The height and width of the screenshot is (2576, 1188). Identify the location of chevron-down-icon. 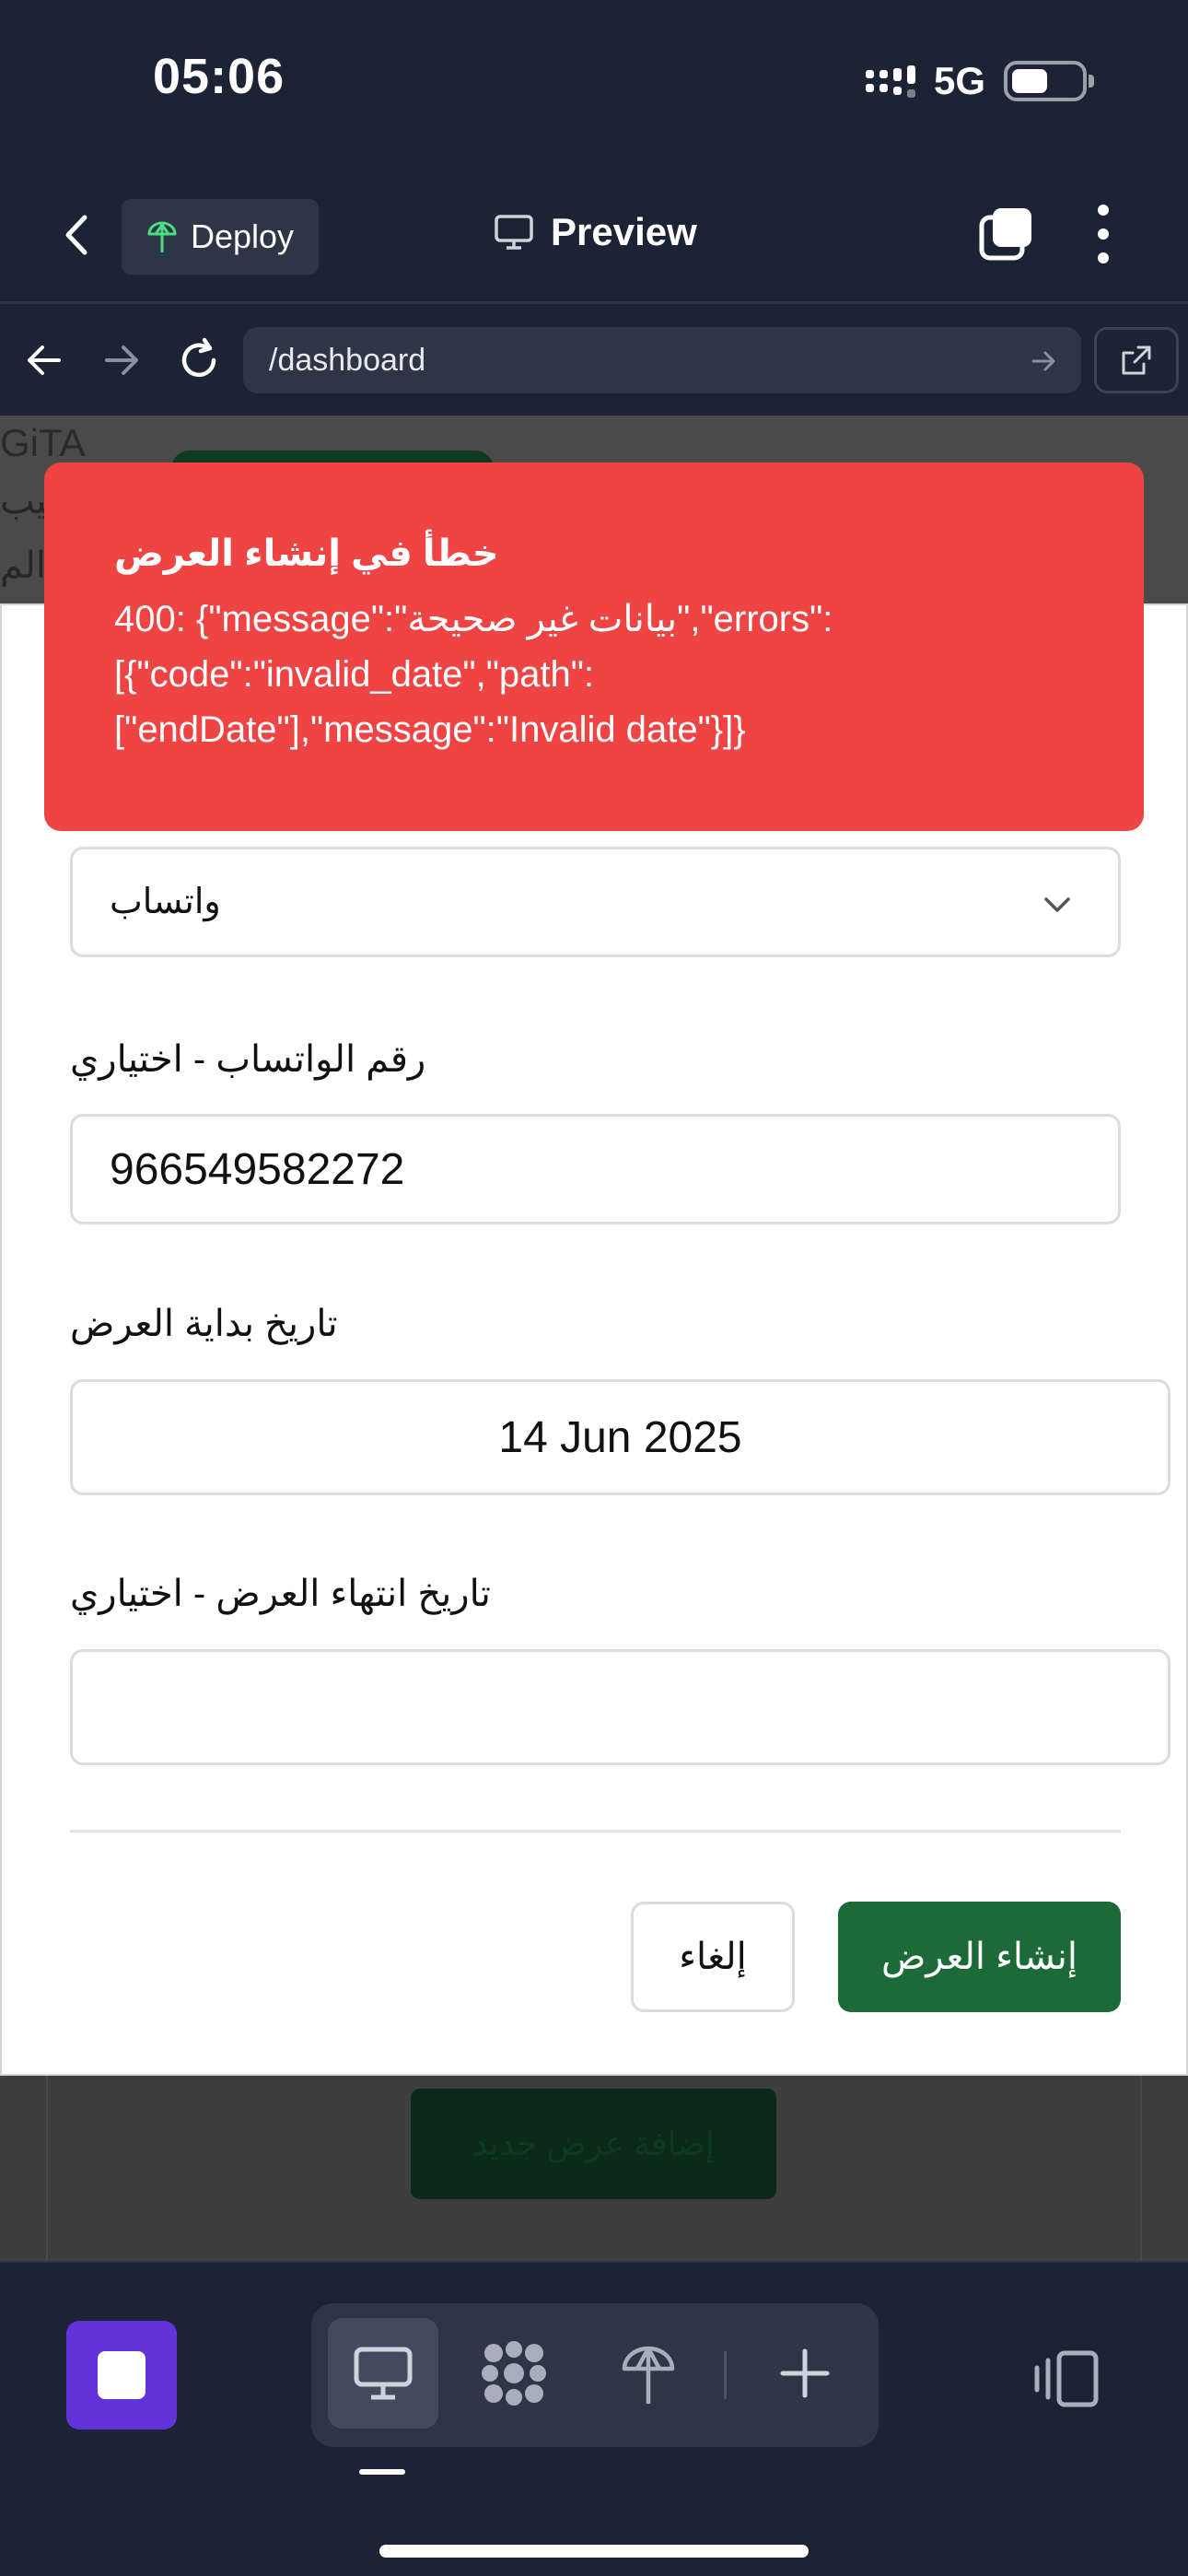
(1057, 904).